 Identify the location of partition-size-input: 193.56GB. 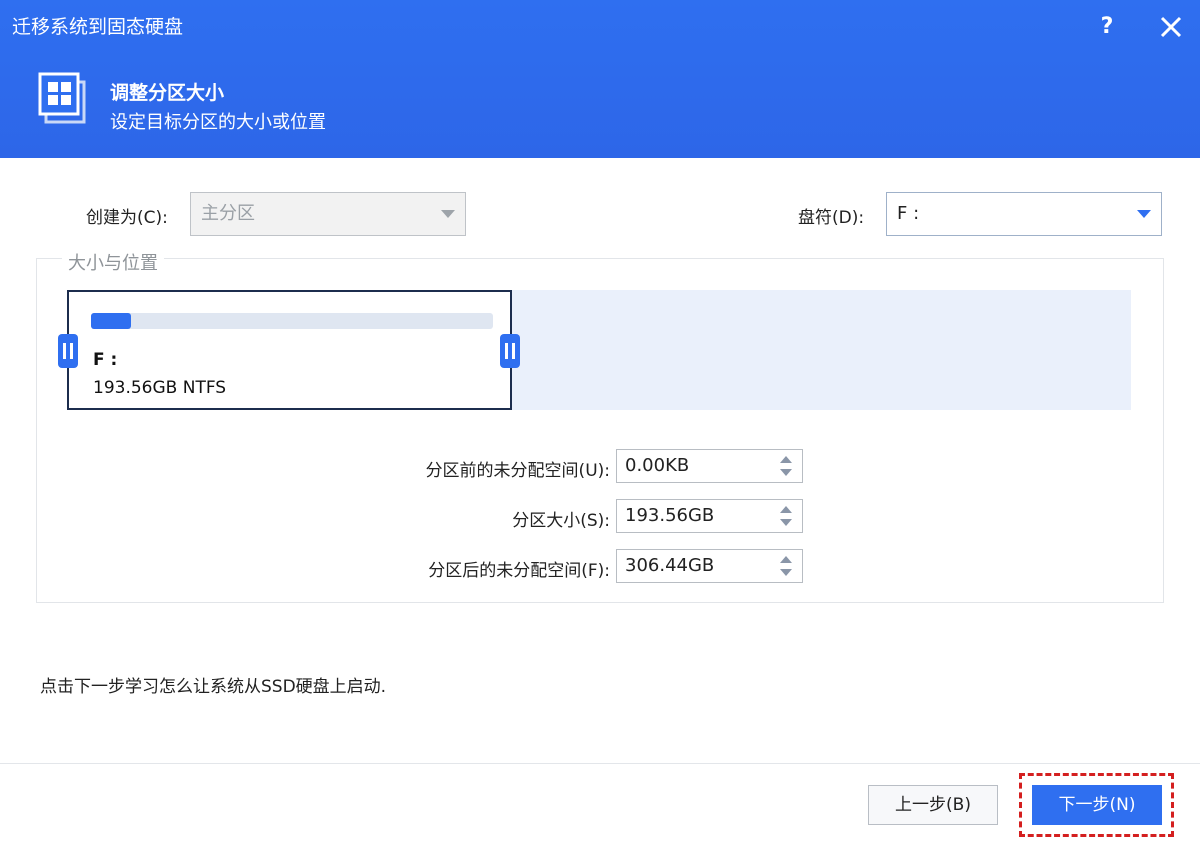
(709, 516).